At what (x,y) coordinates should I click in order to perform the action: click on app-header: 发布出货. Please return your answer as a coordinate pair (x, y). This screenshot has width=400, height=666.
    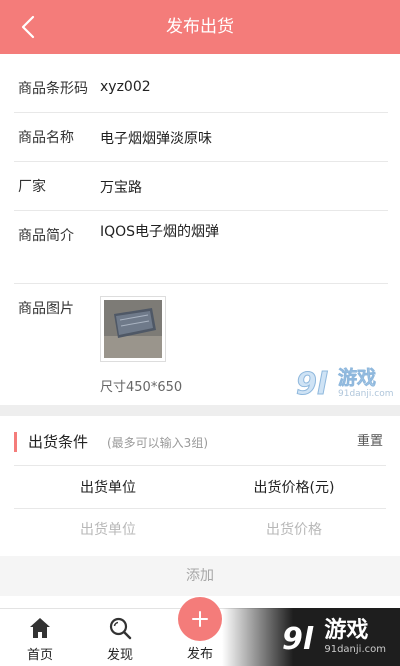
    Looking at the image, I should click on (200, 27).